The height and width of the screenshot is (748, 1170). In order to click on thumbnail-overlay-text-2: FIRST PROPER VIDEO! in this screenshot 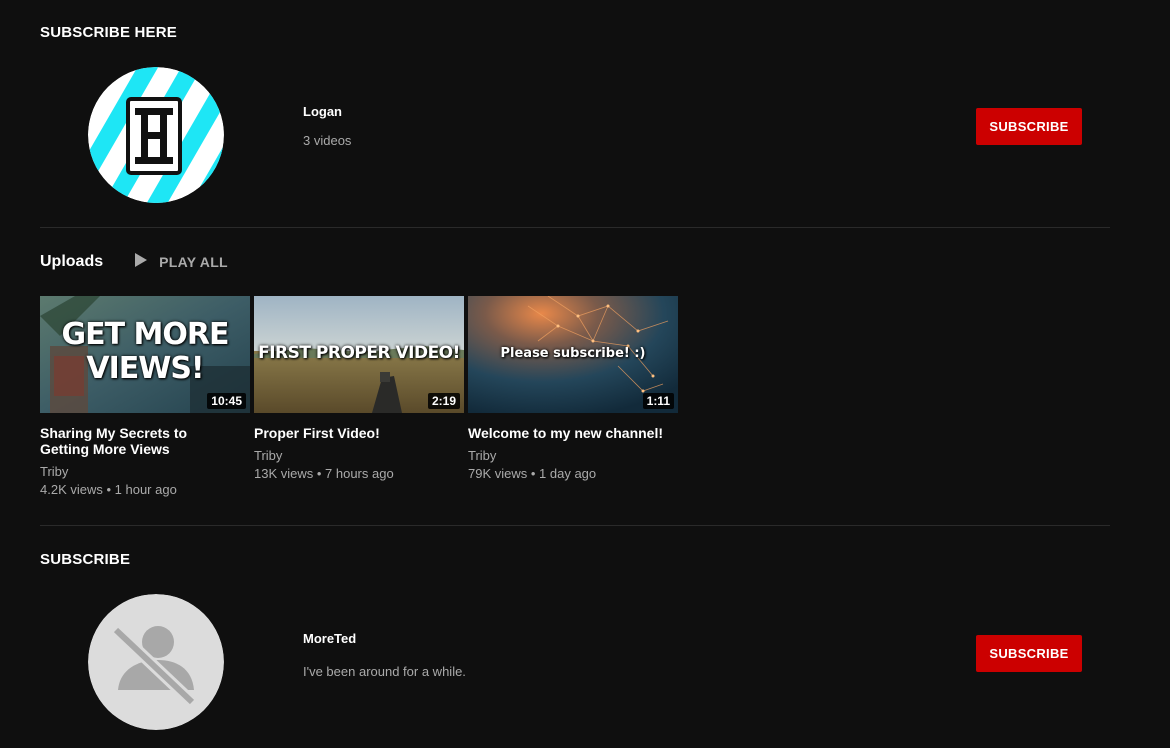, I will do `click(359, 353)`.